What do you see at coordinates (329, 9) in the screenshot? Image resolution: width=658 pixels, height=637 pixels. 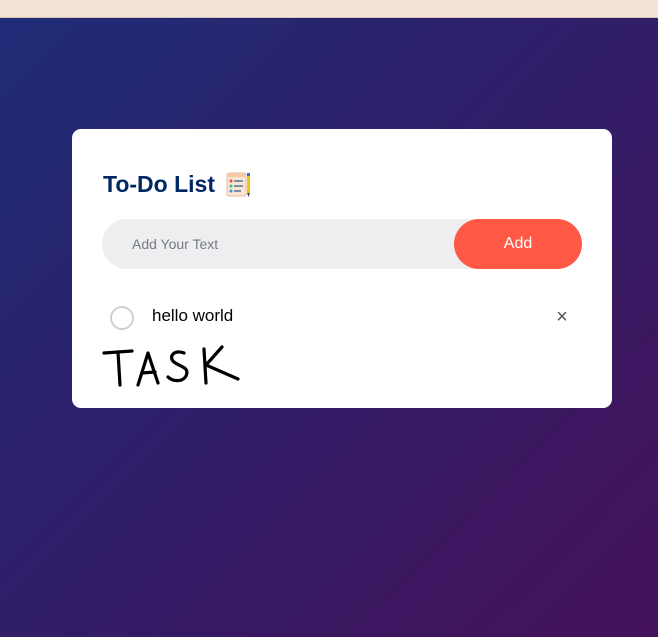 I see `browser-top-bar` at bounding box center [329, 9].